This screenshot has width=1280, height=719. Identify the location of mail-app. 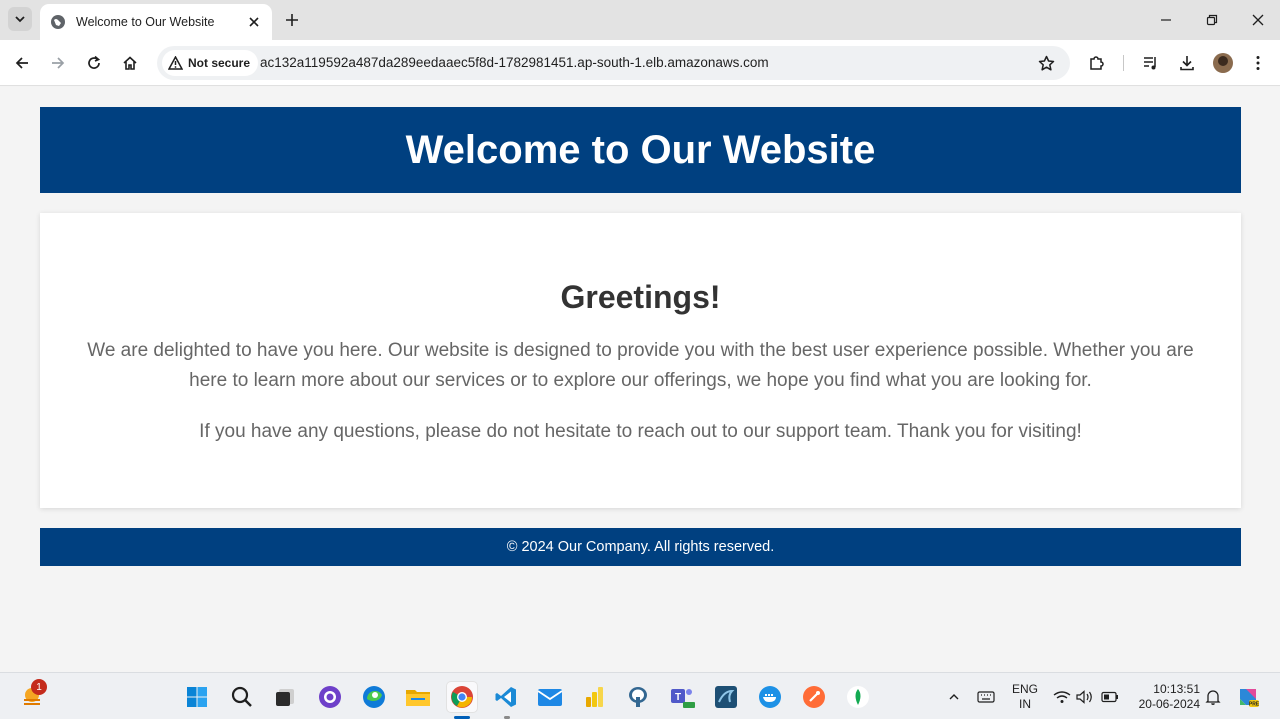
(550, 697).